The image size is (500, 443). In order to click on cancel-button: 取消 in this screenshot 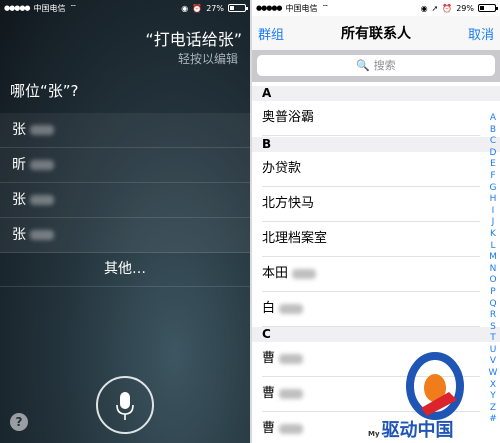, I will do `click(481, 33)`.